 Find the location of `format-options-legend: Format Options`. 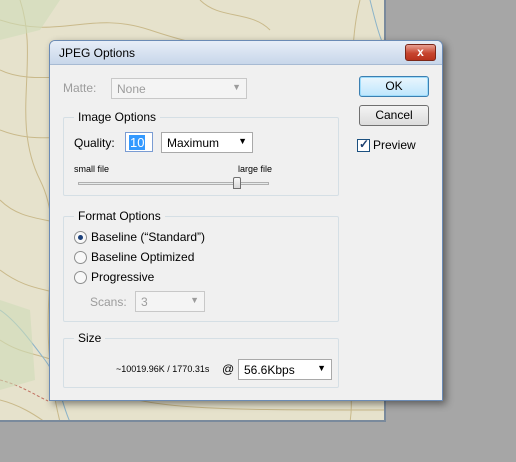

format-options-legend: Format Options is located at coordinates (119, 216).